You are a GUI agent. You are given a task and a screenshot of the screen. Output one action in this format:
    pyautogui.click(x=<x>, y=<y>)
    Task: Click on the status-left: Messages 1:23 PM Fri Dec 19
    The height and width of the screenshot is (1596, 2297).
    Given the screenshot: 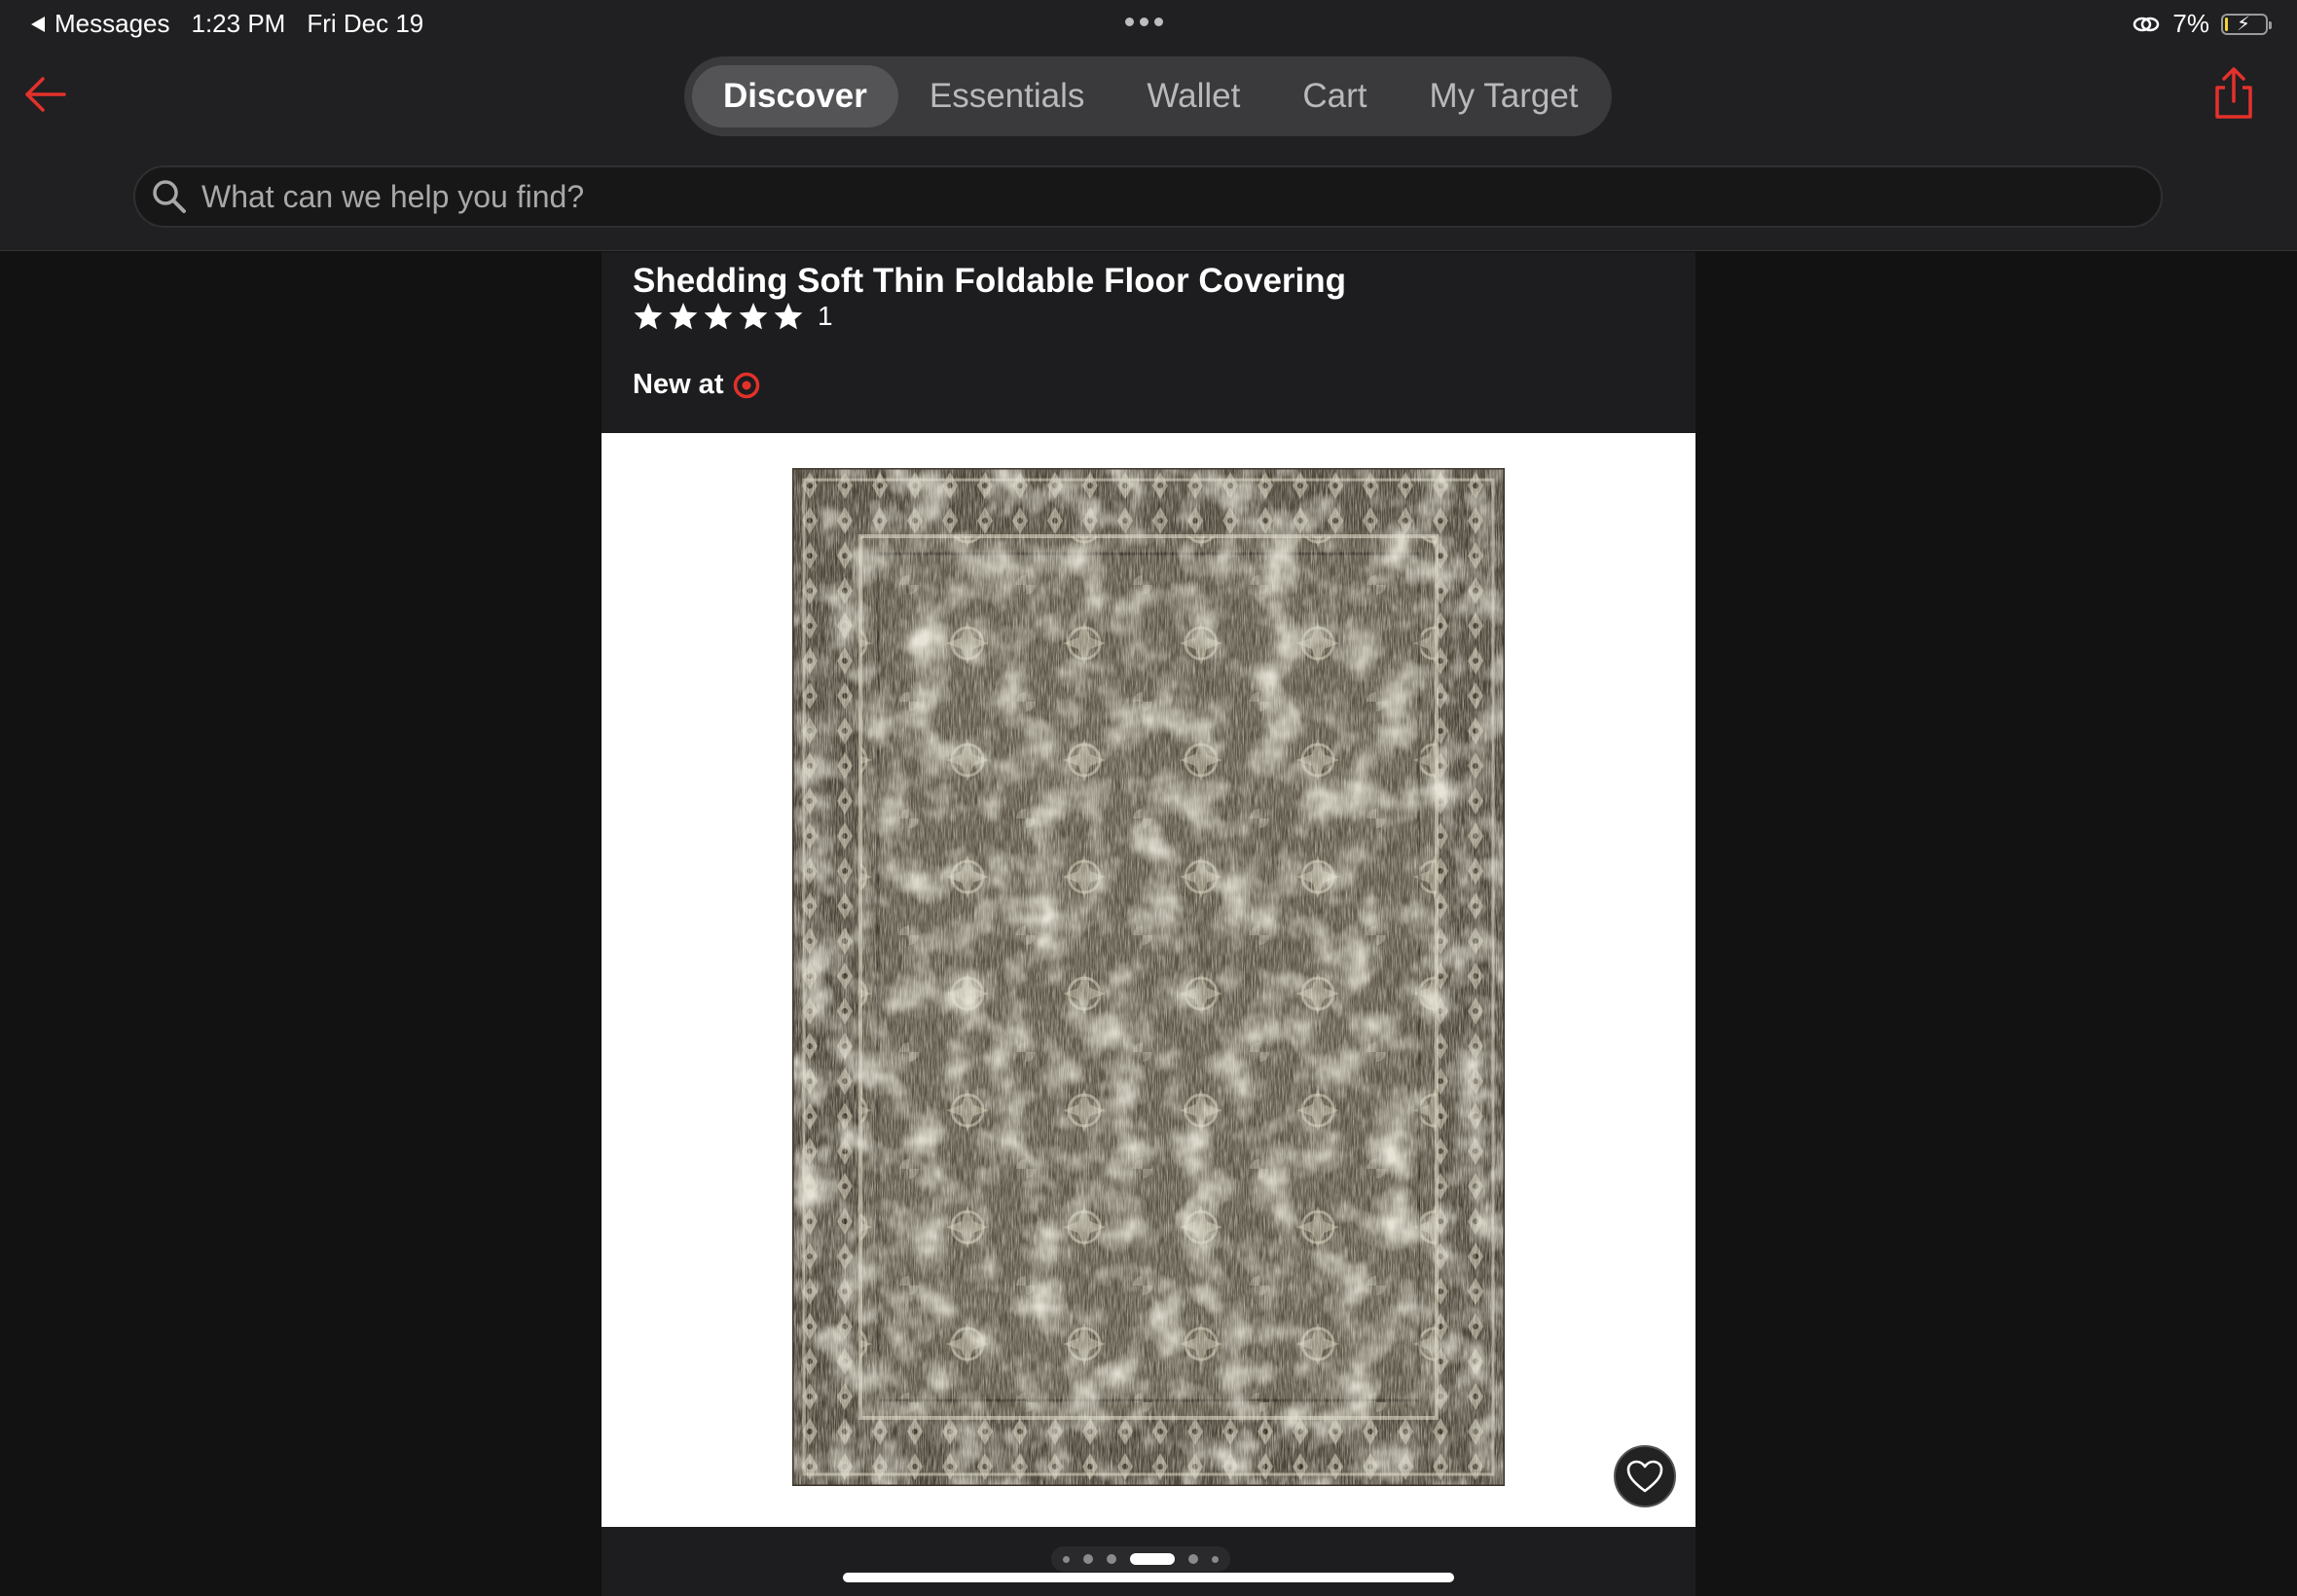 What is the action you would take?
    pyautogui.click(x=227, y=24)
    